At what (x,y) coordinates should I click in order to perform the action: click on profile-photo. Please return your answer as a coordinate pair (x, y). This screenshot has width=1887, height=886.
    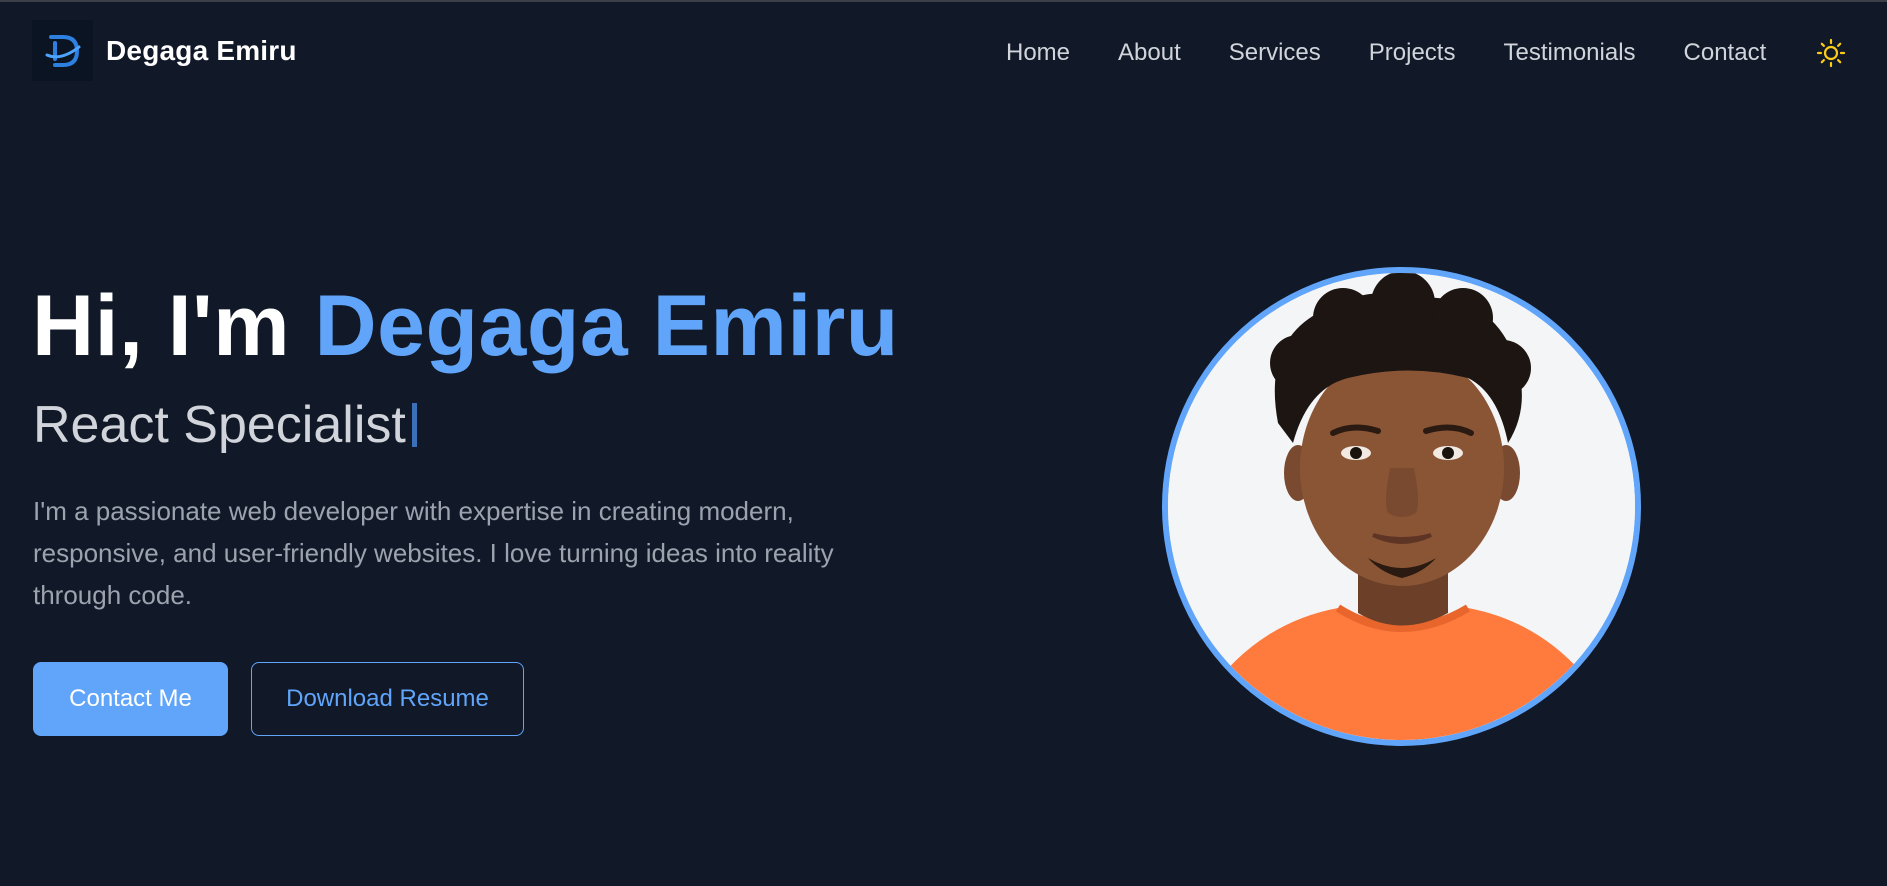
    Looking at the image, I should click on (1401, 506).